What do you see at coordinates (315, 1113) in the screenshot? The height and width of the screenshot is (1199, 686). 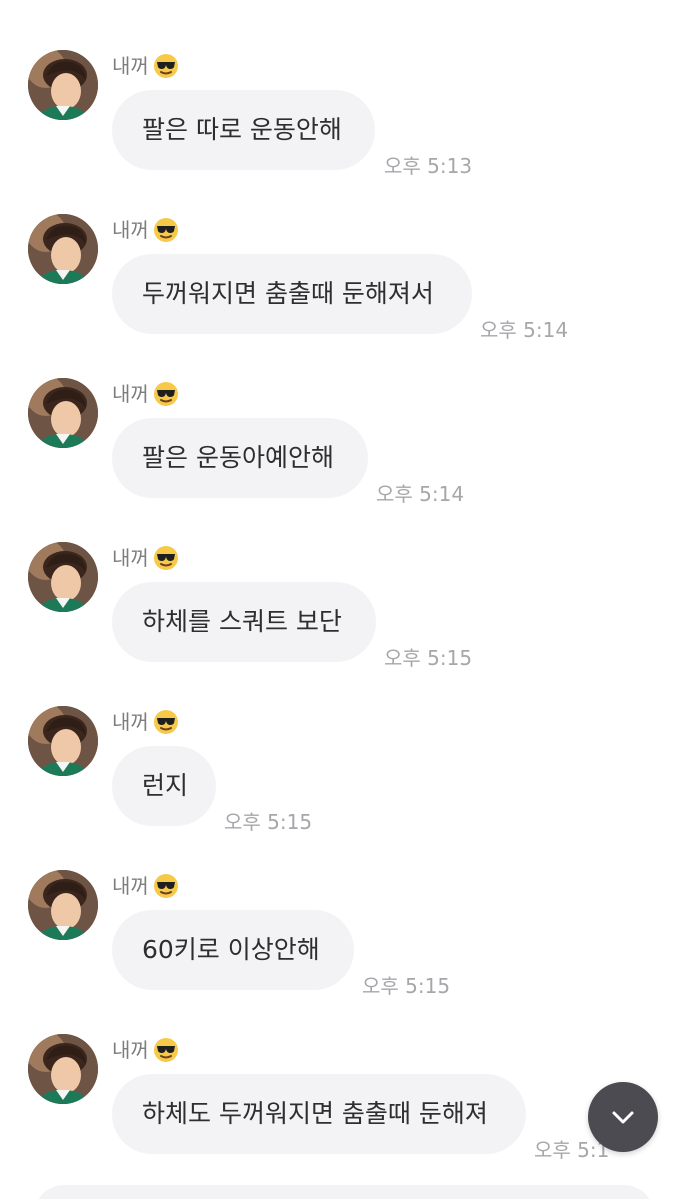 I see `message-text: 하체도 두꺼워지면 춤출때 둔해져` at bounding box center [315, 1113].